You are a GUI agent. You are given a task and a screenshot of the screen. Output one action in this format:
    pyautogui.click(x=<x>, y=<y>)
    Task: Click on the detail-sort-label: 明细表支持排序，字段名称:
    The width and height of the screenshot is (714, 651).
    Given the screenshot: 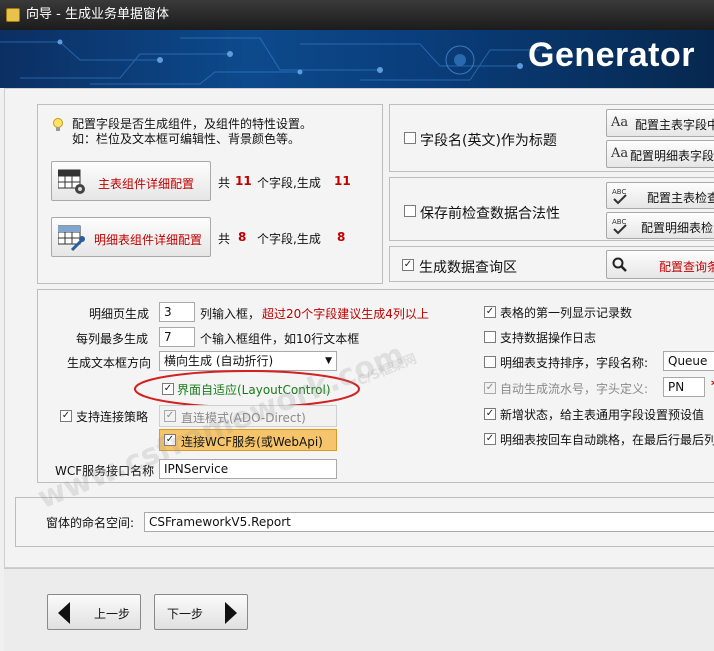 What is the action you would take?
    pyautogui.click(x=574, y=363)
    